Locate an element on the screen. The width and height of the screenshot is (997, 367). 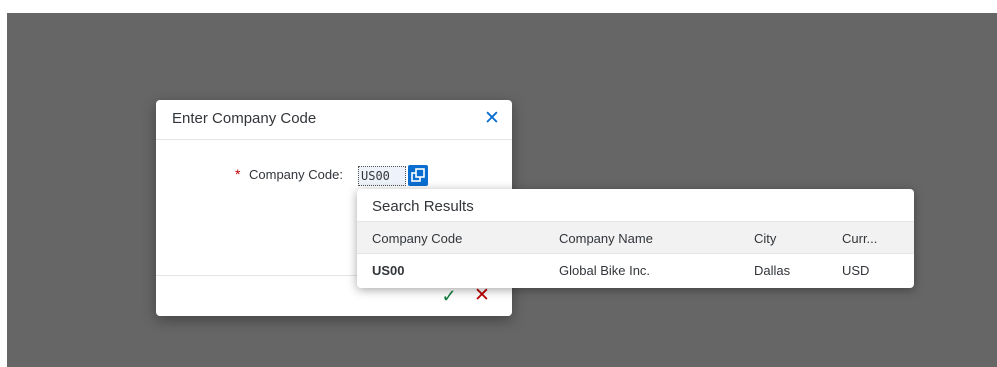
company-code-field-row: * Company Code: US00 is located at coordinates (334, 175).